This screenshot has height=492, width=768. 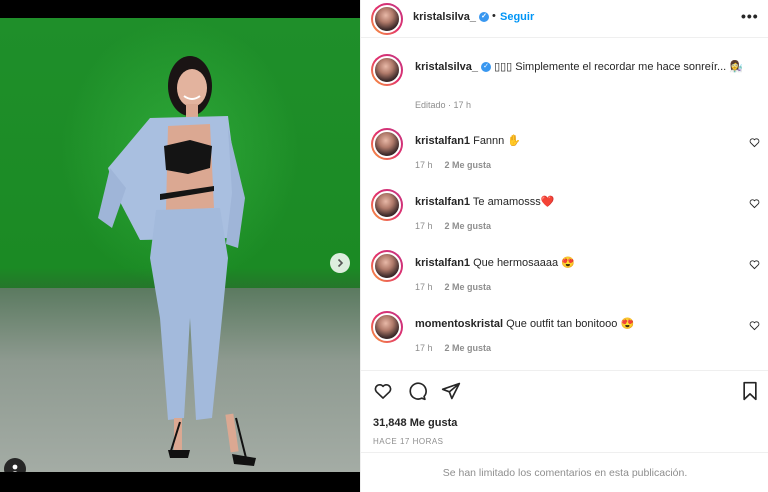 What do you see at coordinates (408, 441) in the screenshot?
I see `post-timestamp: HACE 17 HORAS` at bounding box center [408, 441].